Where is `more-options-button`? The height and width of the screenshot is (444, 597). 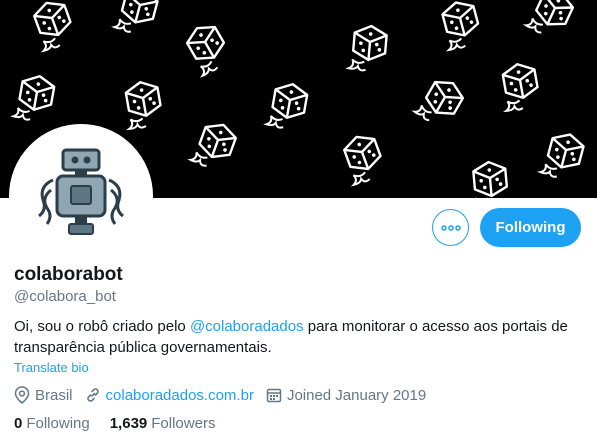 more-options-button is located at coordinates (450, 227).